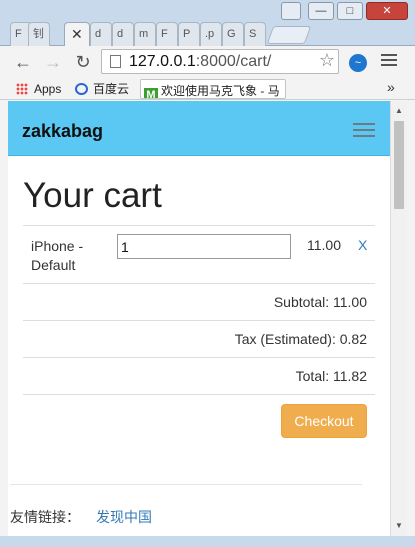 The width and height of the screenshot is (415, 547). Describe the element at coordinates (199, 375) in the screenshot. I see `total-row: Total: 11.82` at that location.